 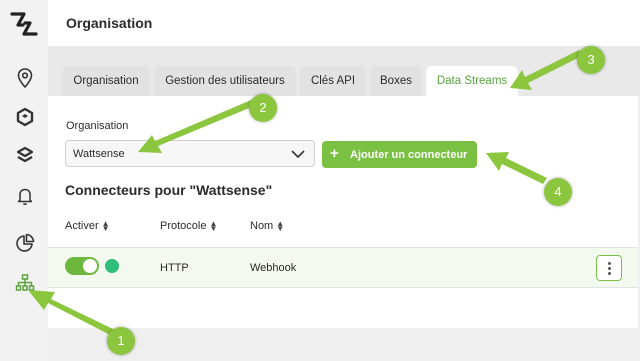 I want to click on column-header-label: Nom, so click(x=262, y=226).